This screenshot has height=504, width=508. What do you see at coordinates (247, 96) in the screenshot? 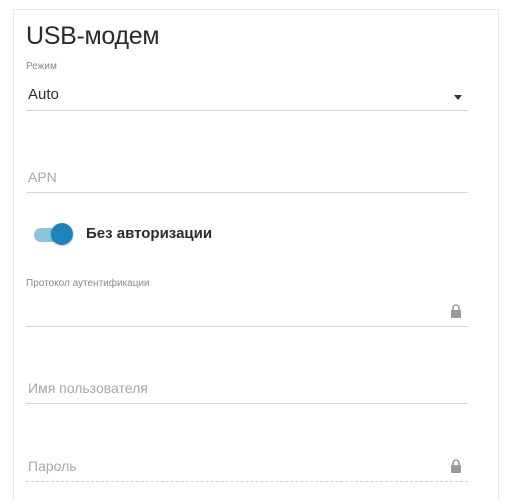
I see `mode-select: Auto` at bounding box center [247, 96].